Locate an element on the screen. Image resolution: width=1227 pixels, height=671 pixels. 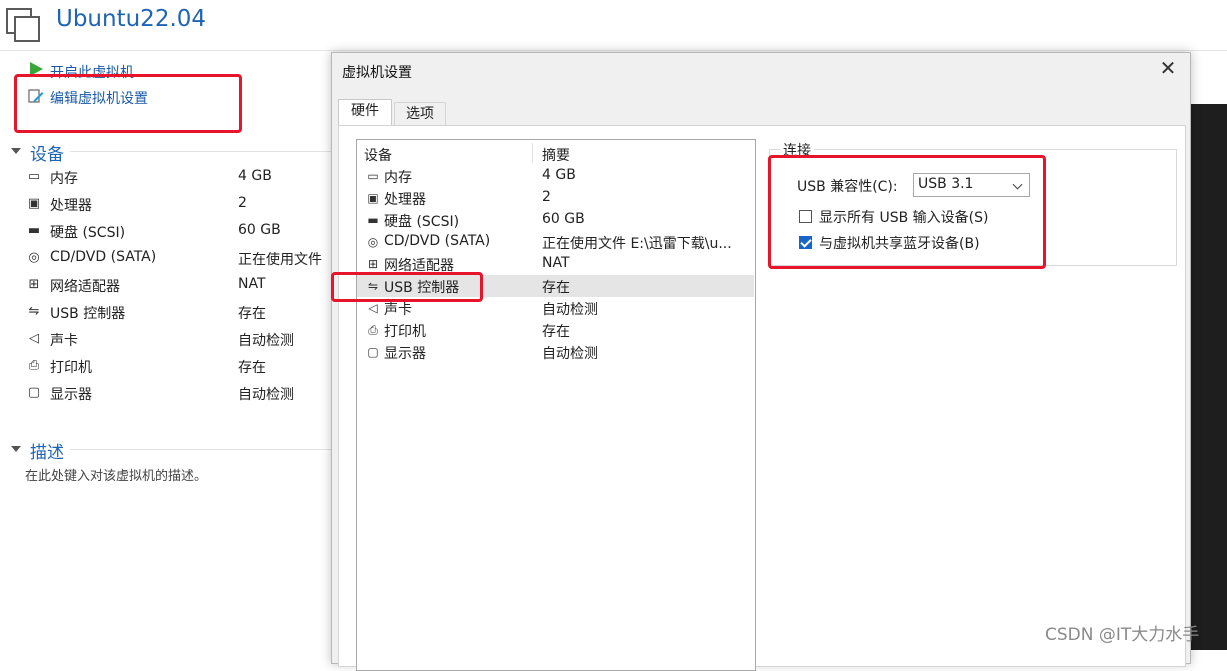
device-name: 显示器 is located at coordinates (71, 395).